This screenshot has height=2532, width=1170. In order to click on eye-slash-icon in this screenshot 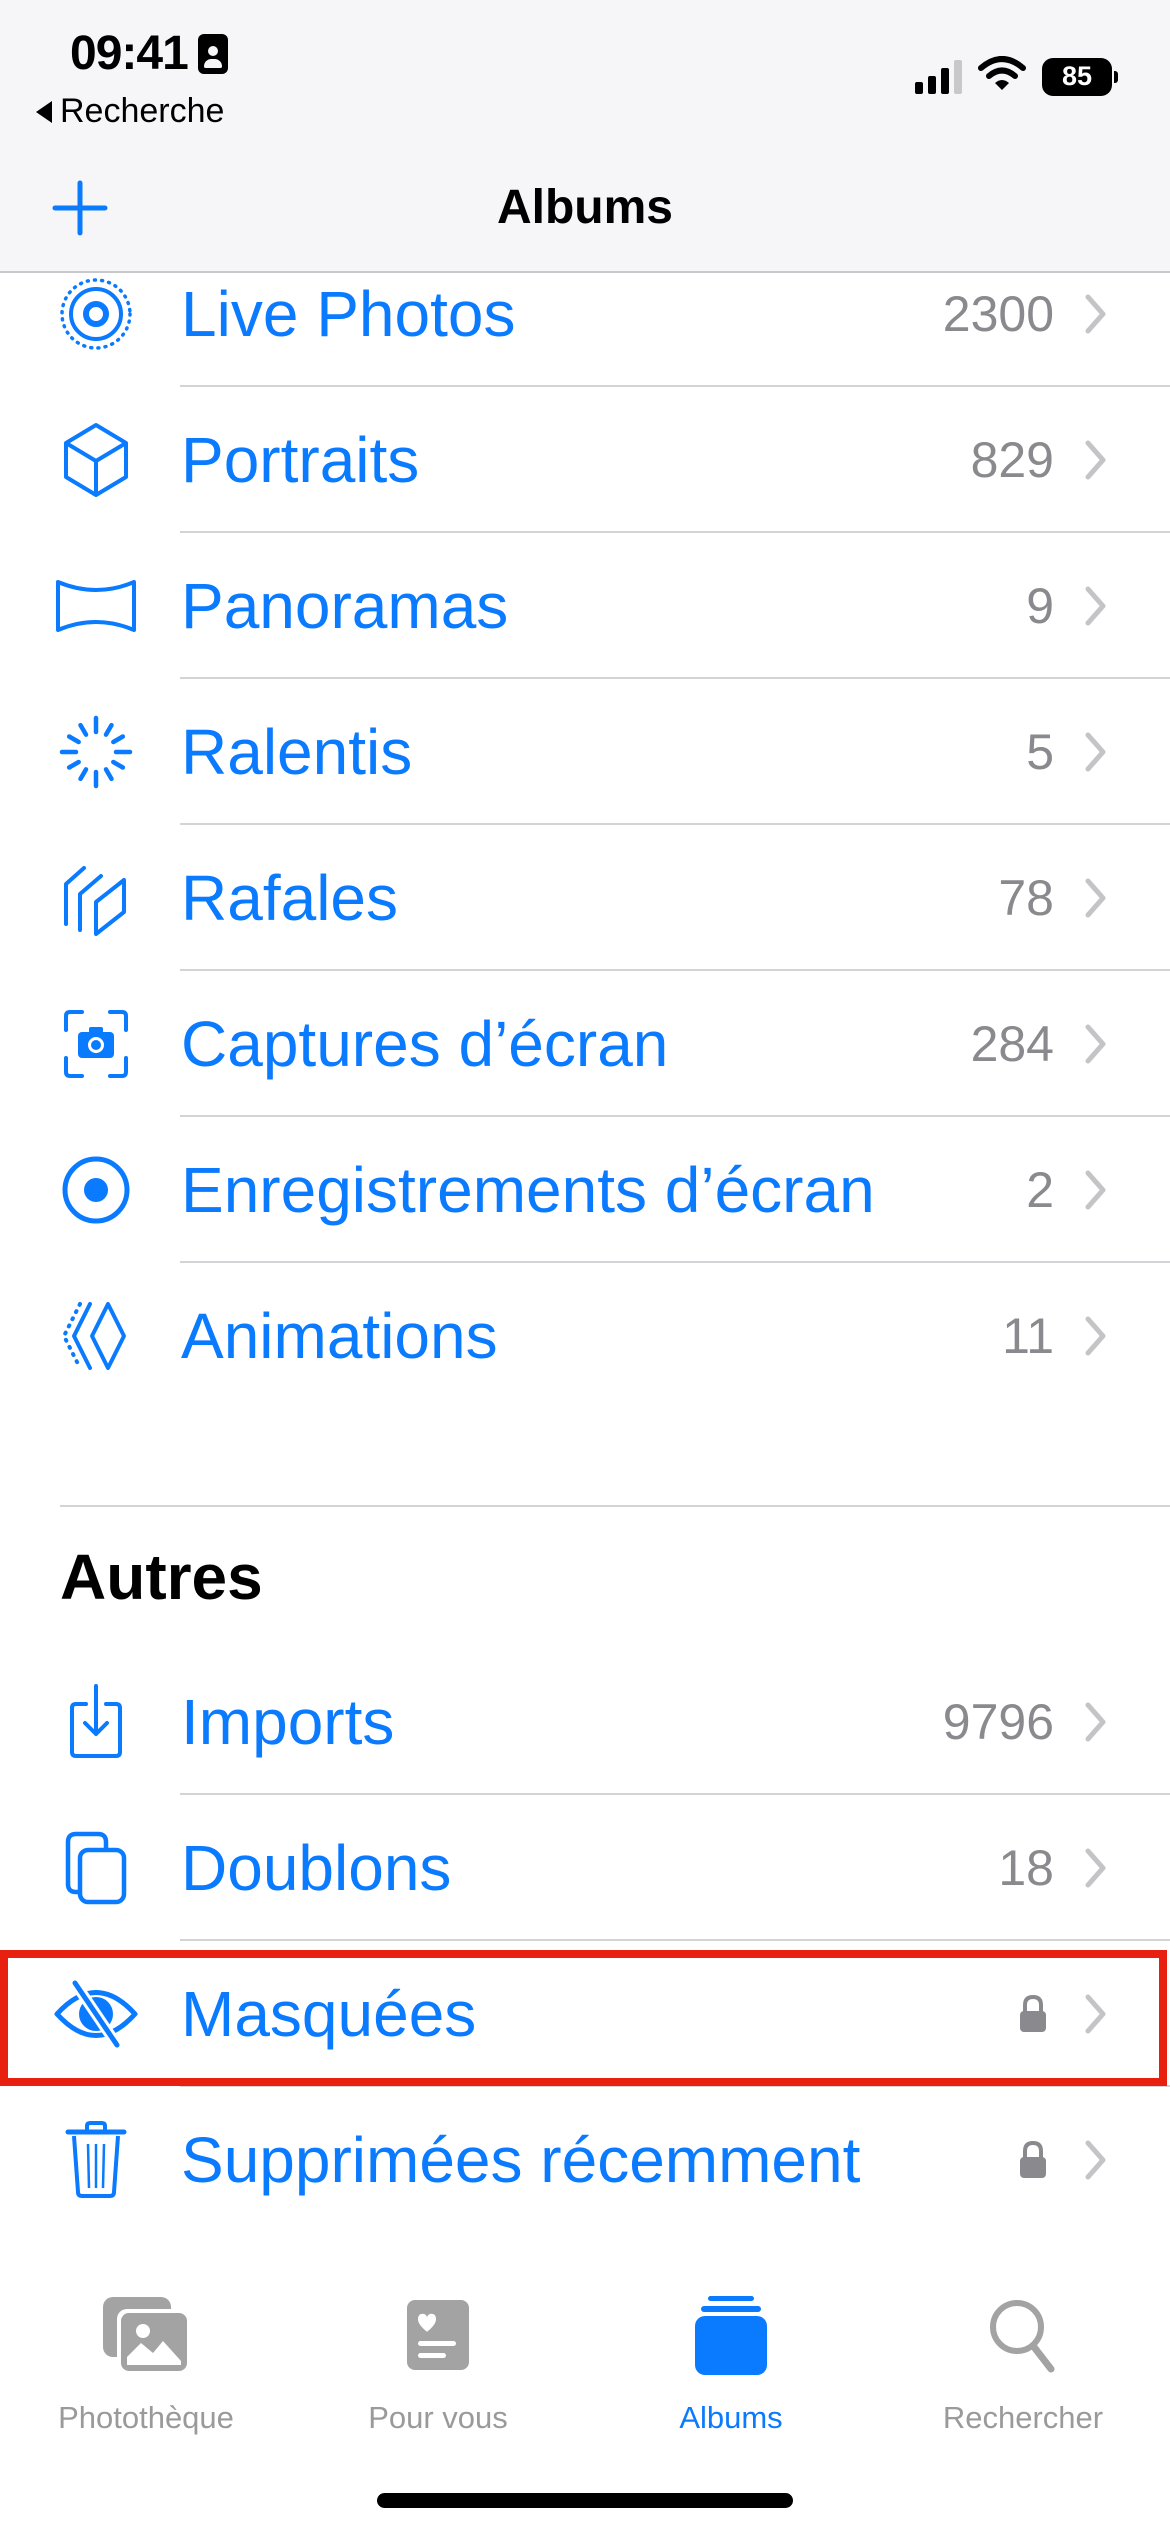, I will do `click(96, 2014)`.